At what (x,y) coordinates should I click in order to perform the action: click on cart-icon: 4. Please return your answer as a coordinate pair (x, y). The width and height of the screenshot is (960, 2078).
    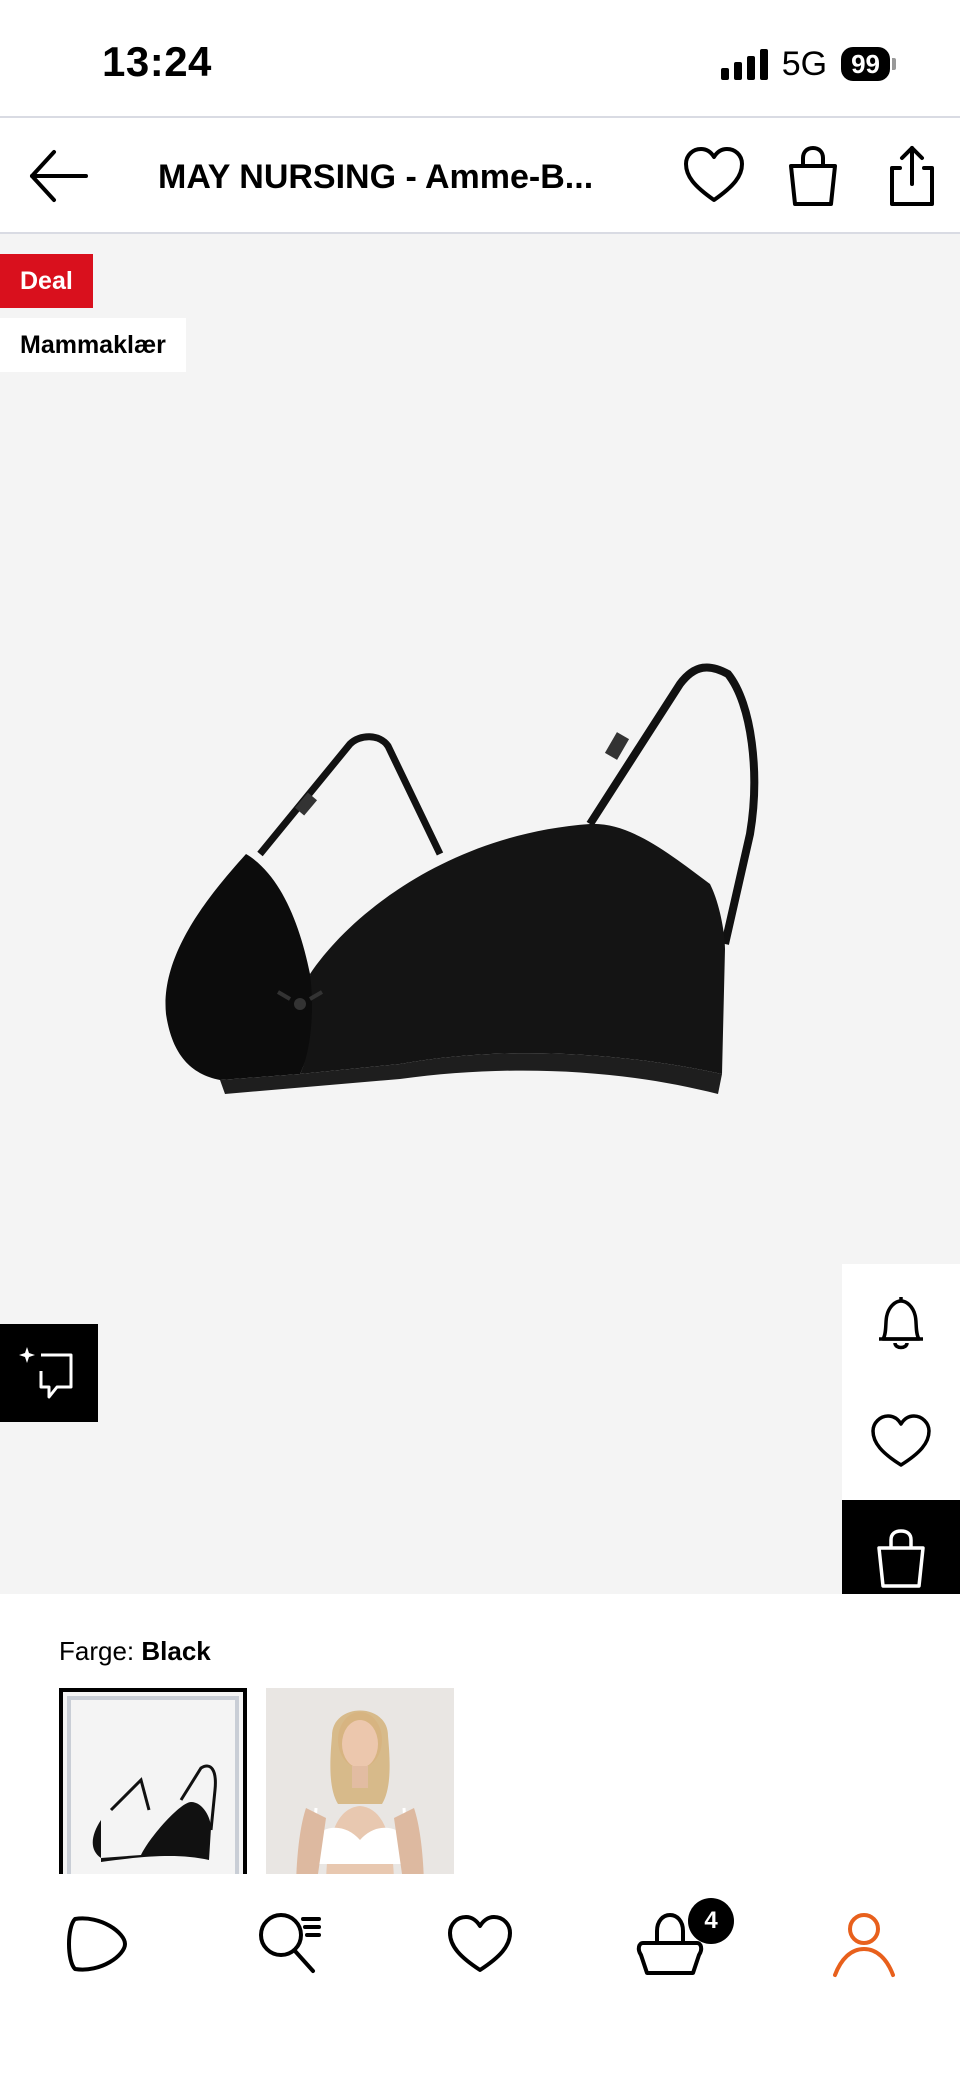
    Looking at the image, I should click on (682, 1941).